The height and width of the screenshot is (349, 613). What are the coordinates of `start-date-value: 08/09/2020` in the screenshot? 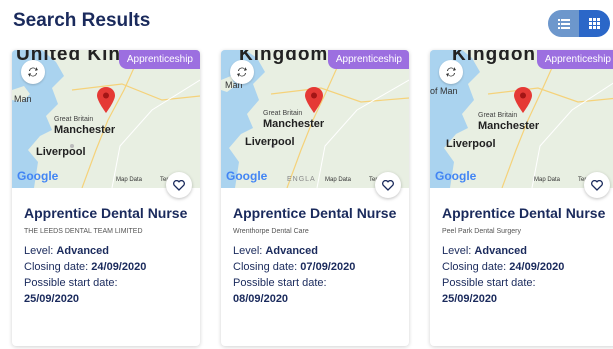 It's located at (261, 299).